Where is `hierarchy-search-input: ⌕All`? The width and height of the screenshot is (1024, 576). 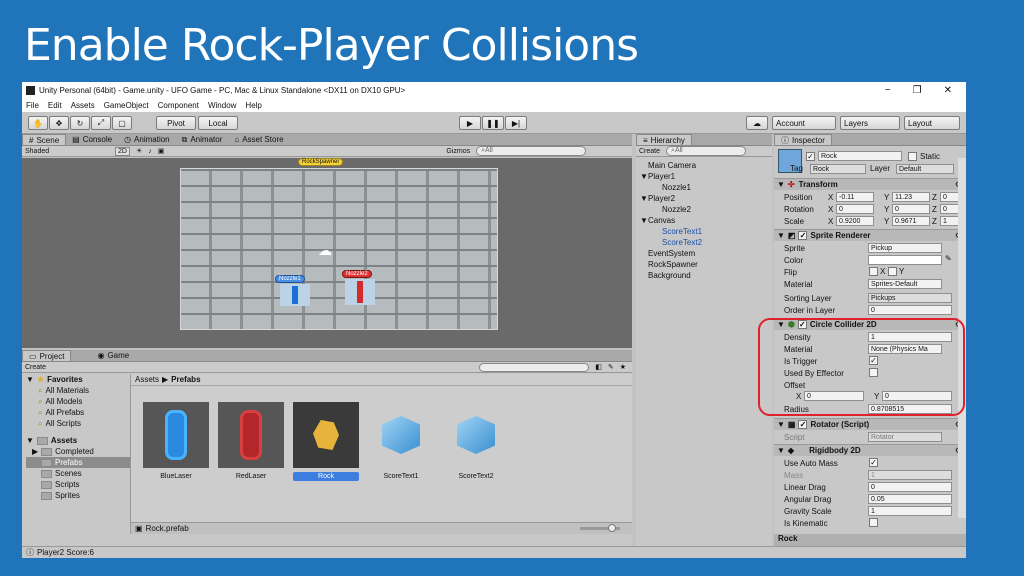
hierarchy-search-input: ⌕All is located at coordinates (706, 151).